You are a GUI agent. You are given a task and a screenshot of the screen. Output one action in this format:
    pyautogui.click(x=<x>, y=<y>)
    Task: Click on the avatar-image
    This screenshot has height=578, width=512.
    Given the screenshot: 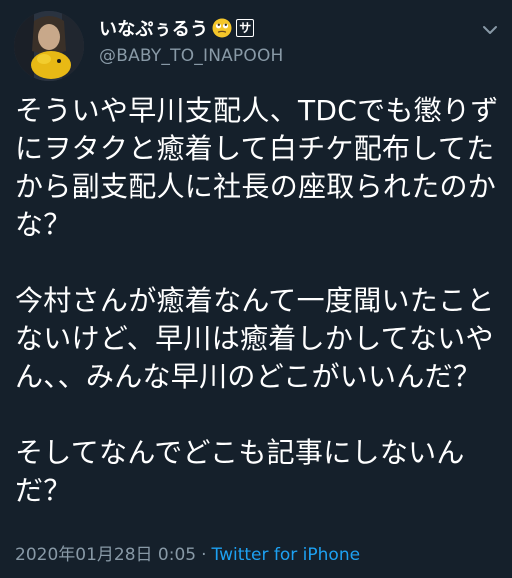 What is the action you would take?
    pyautogui.click(x=49, y=46)
    